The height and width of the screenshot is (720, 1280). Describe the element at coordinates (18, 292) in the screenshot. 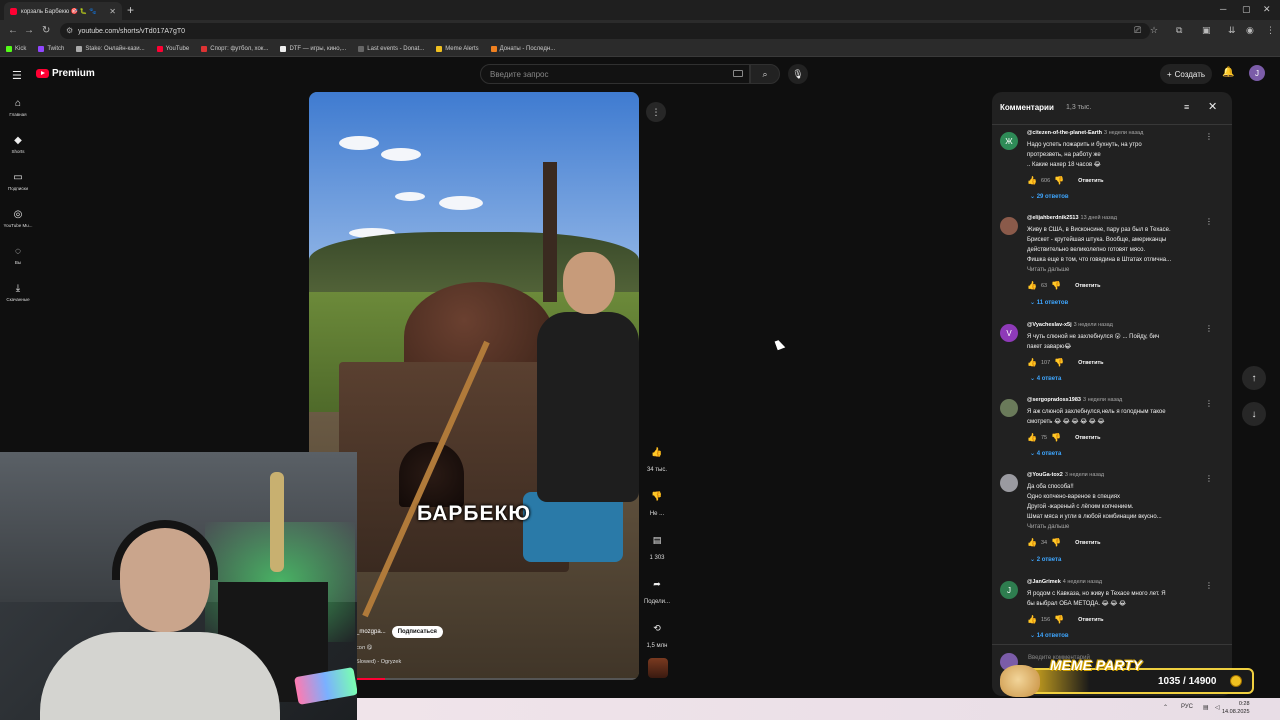

I see `nav-downloads: ⤓ Скачанные` at that location.